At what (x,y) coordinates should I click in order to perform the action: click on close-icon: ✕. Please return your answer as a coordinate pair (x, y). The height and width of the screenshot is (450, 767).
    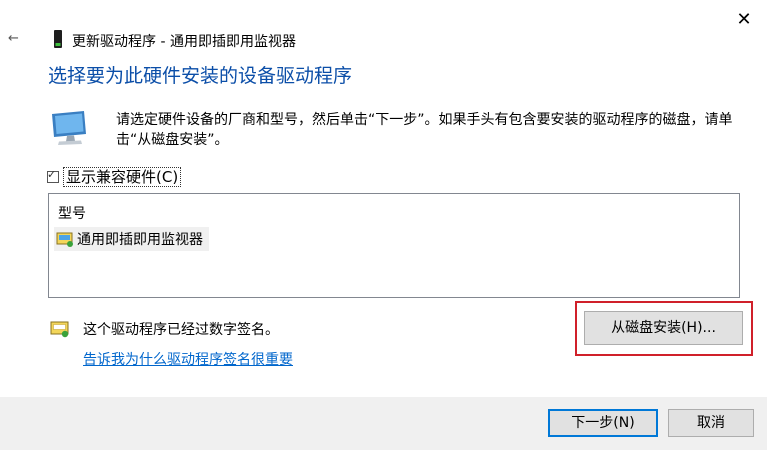
    Looking at the image, I should click on (744, 19).